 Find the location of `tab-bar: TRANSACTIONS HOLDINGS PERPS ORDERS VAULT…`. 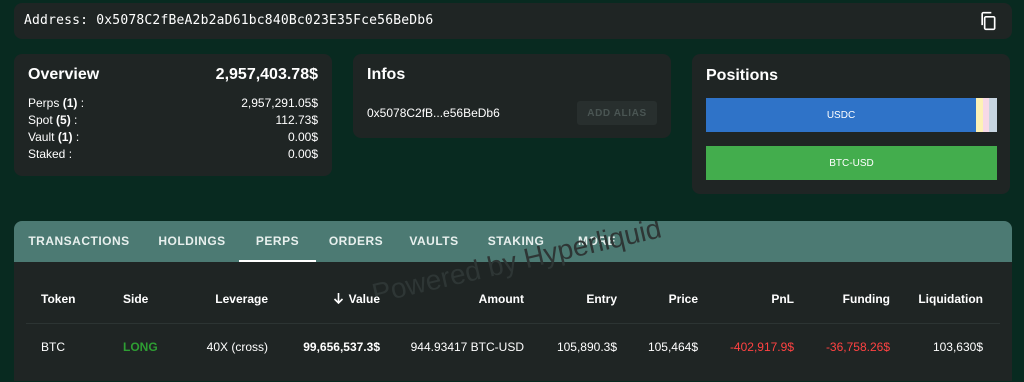

tab-bar: TRANSACTIONS HOLDINGS PERPS ORDERS VAULT… is located at coordinates (513, 241).